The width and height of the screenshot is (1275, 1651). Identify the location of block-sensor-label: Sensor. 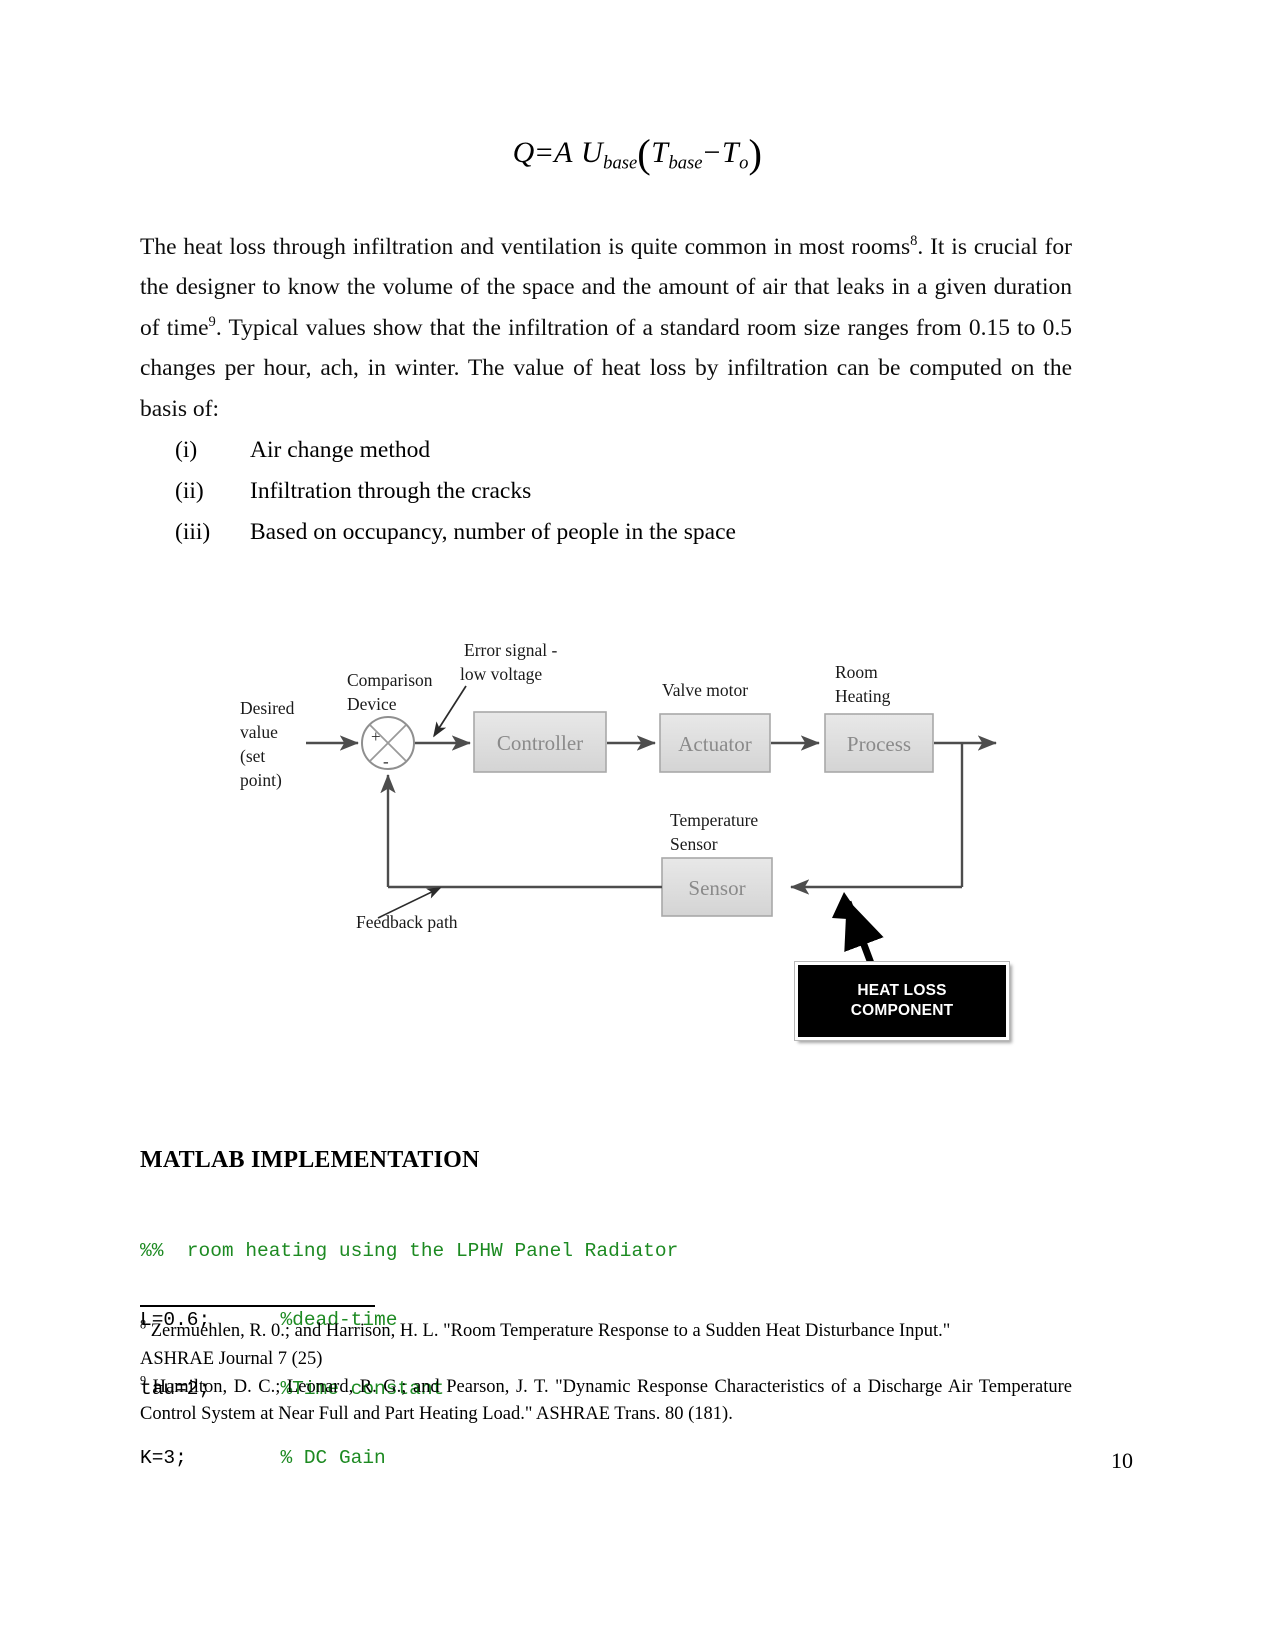
(716, 888).